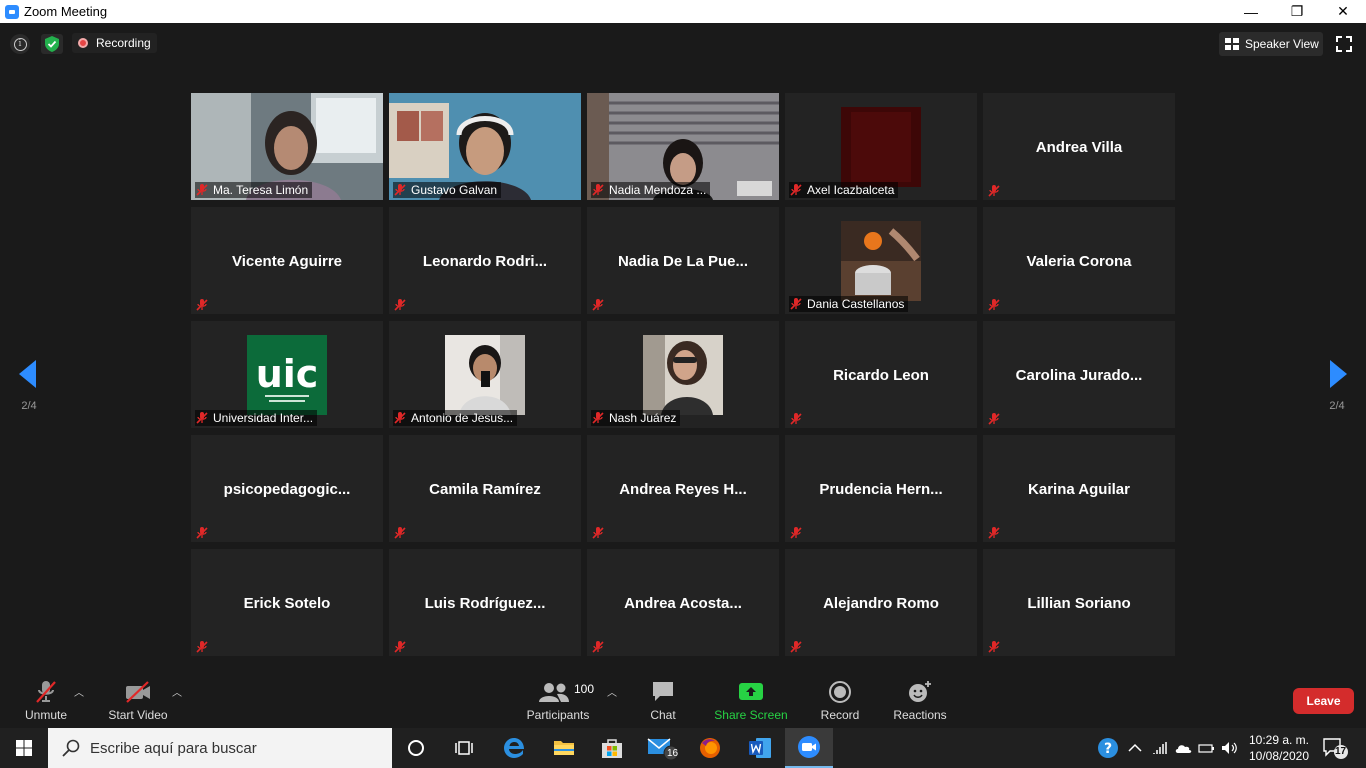 This screenshot has width=1366, height=768. I want to click on audio-options-caret-icon: ︿, so click(79, 691).